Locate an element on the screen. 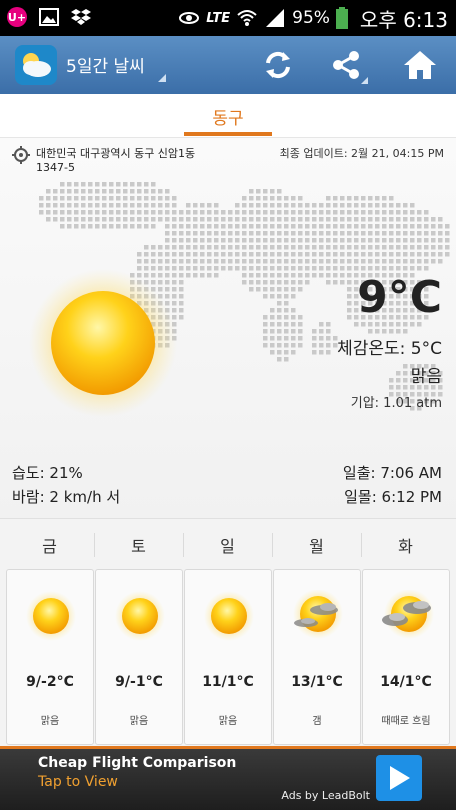 The width and height of the screenshot is (456, 810). humidity: 습도: 21% is located at coordinates (47, 473).